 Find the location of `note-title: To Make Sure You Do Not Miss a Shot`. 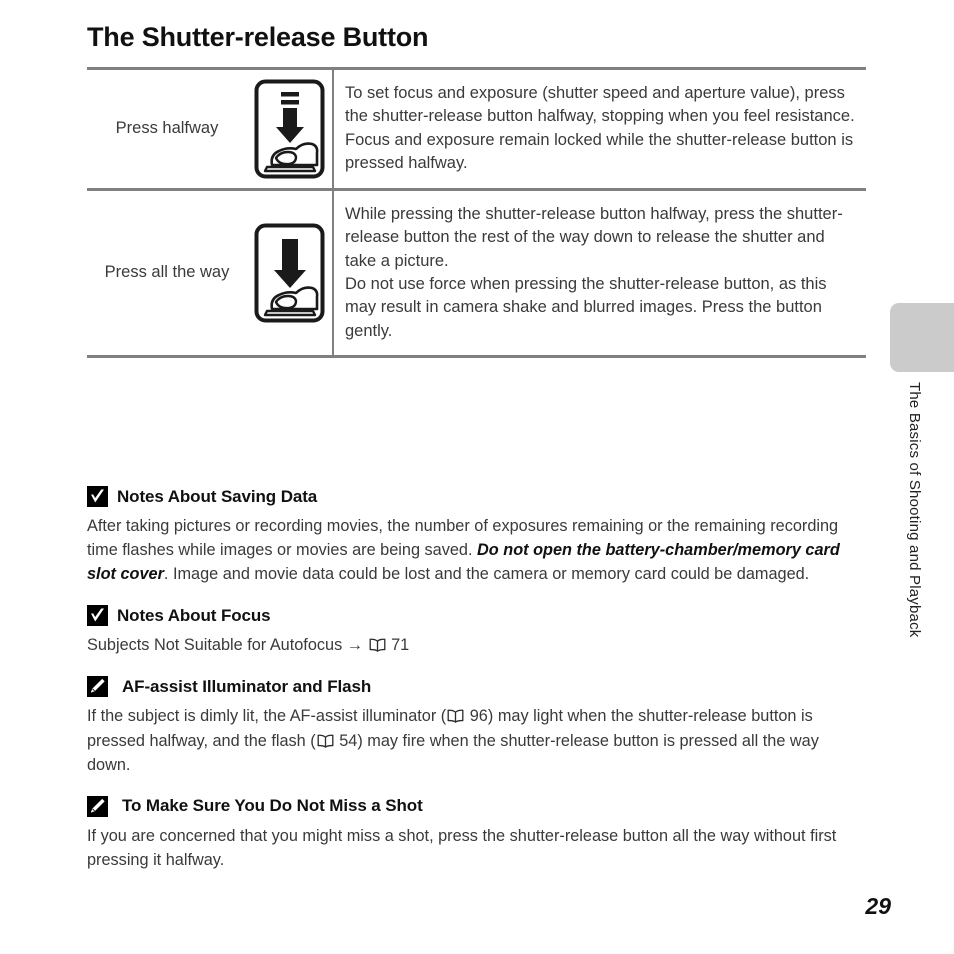

note-title: To Make Sure You Do Not Miss a Shot is located at coordinates (272, 806).